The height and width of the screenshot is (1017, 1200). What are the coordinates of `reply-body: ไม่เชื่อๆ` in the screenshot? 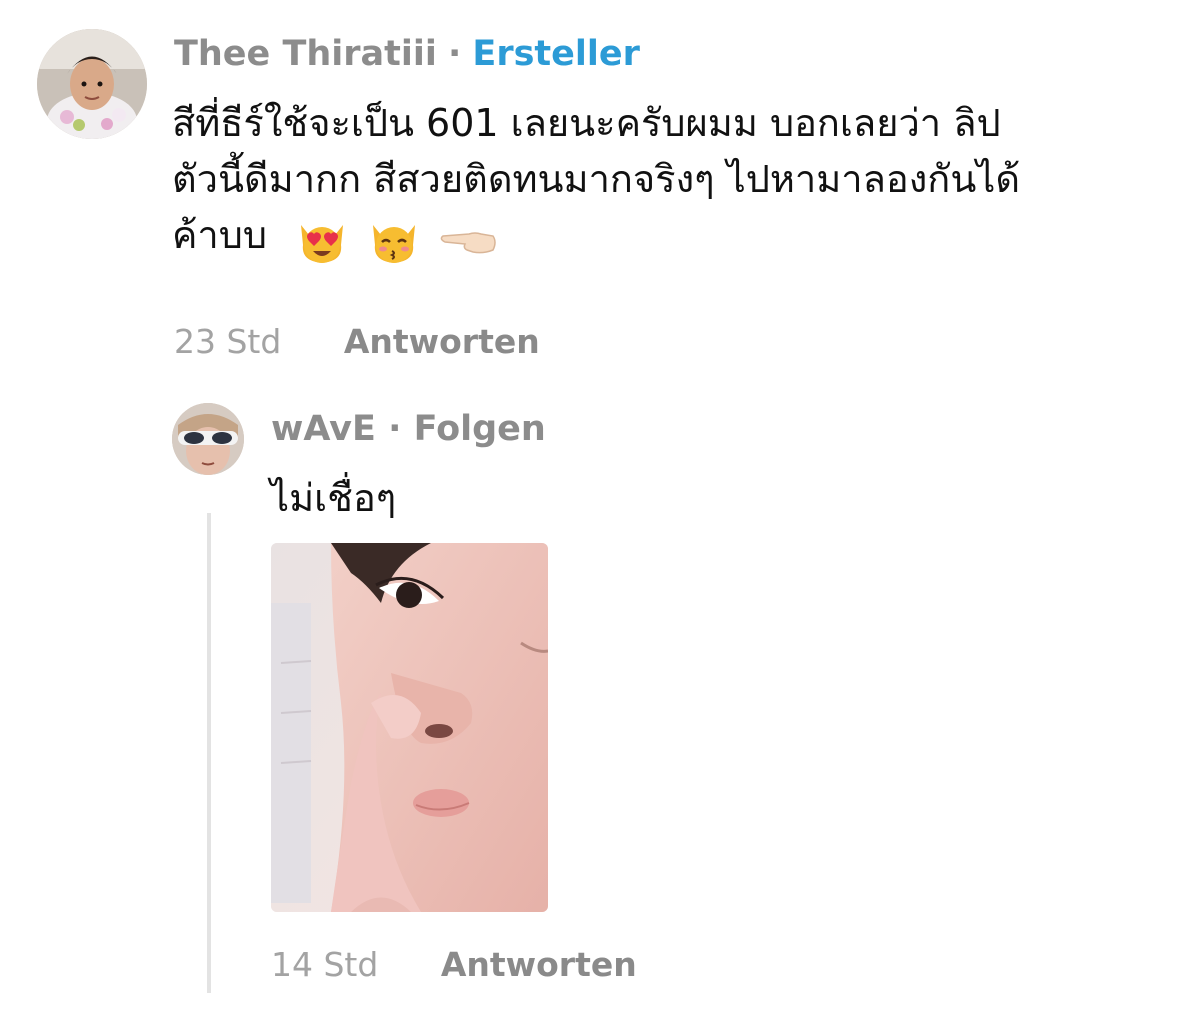 It's located at (333, 498).